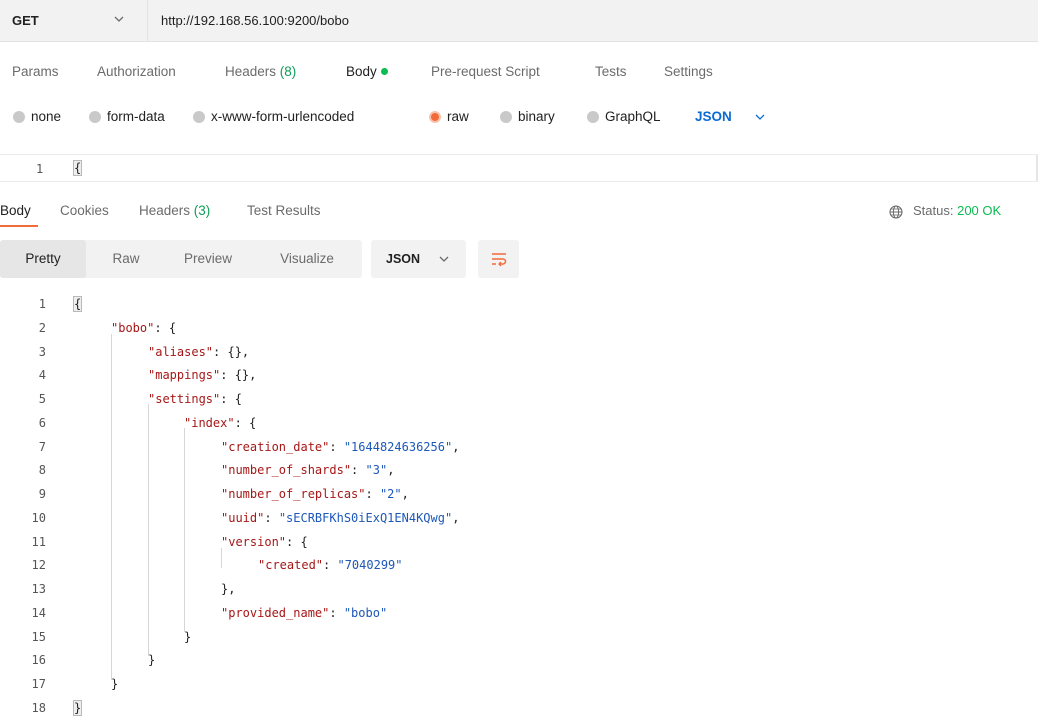 This screenshot has height=718, width=1038. I want to click on line-number: 7, so click(42, 447).